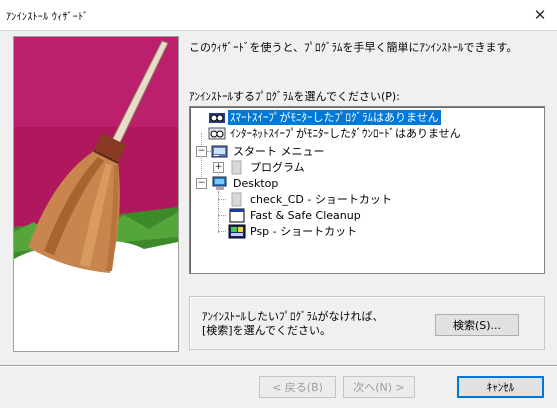  I want to click on tree-item-label: Desktop, so click(256, 183).